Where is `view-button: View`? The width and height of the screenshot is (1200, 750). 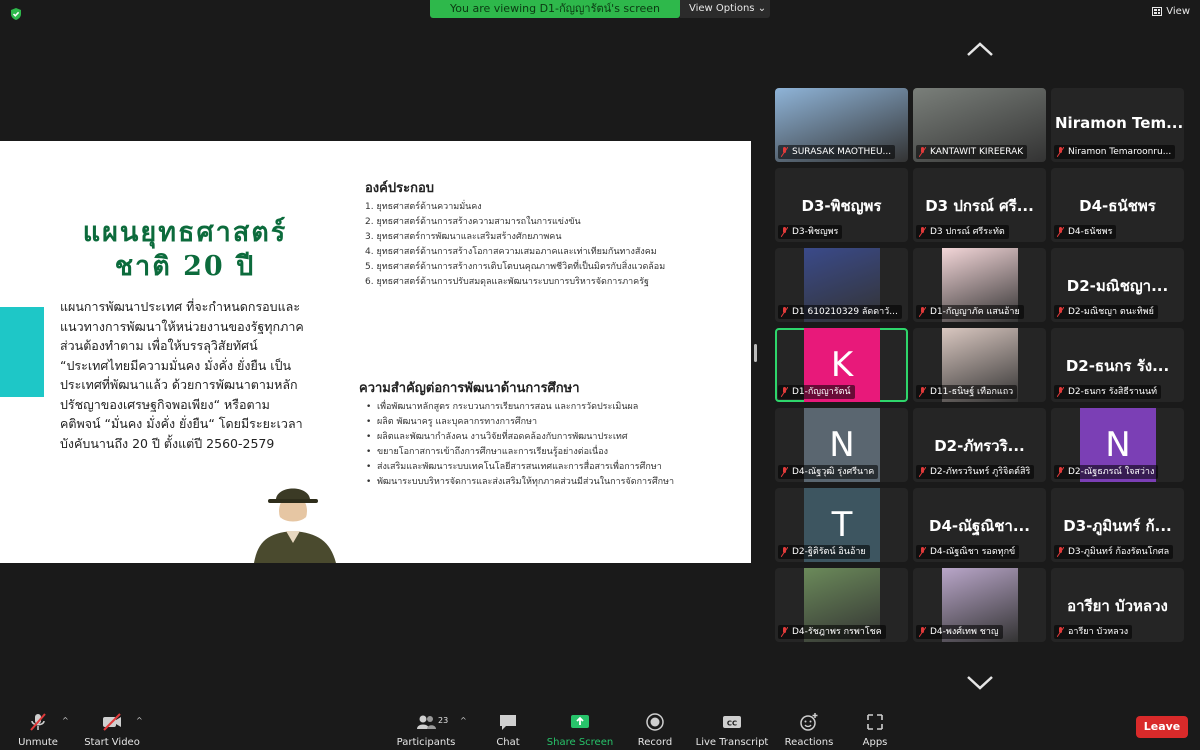
view-button: View is located at coordinates (1171, 11).